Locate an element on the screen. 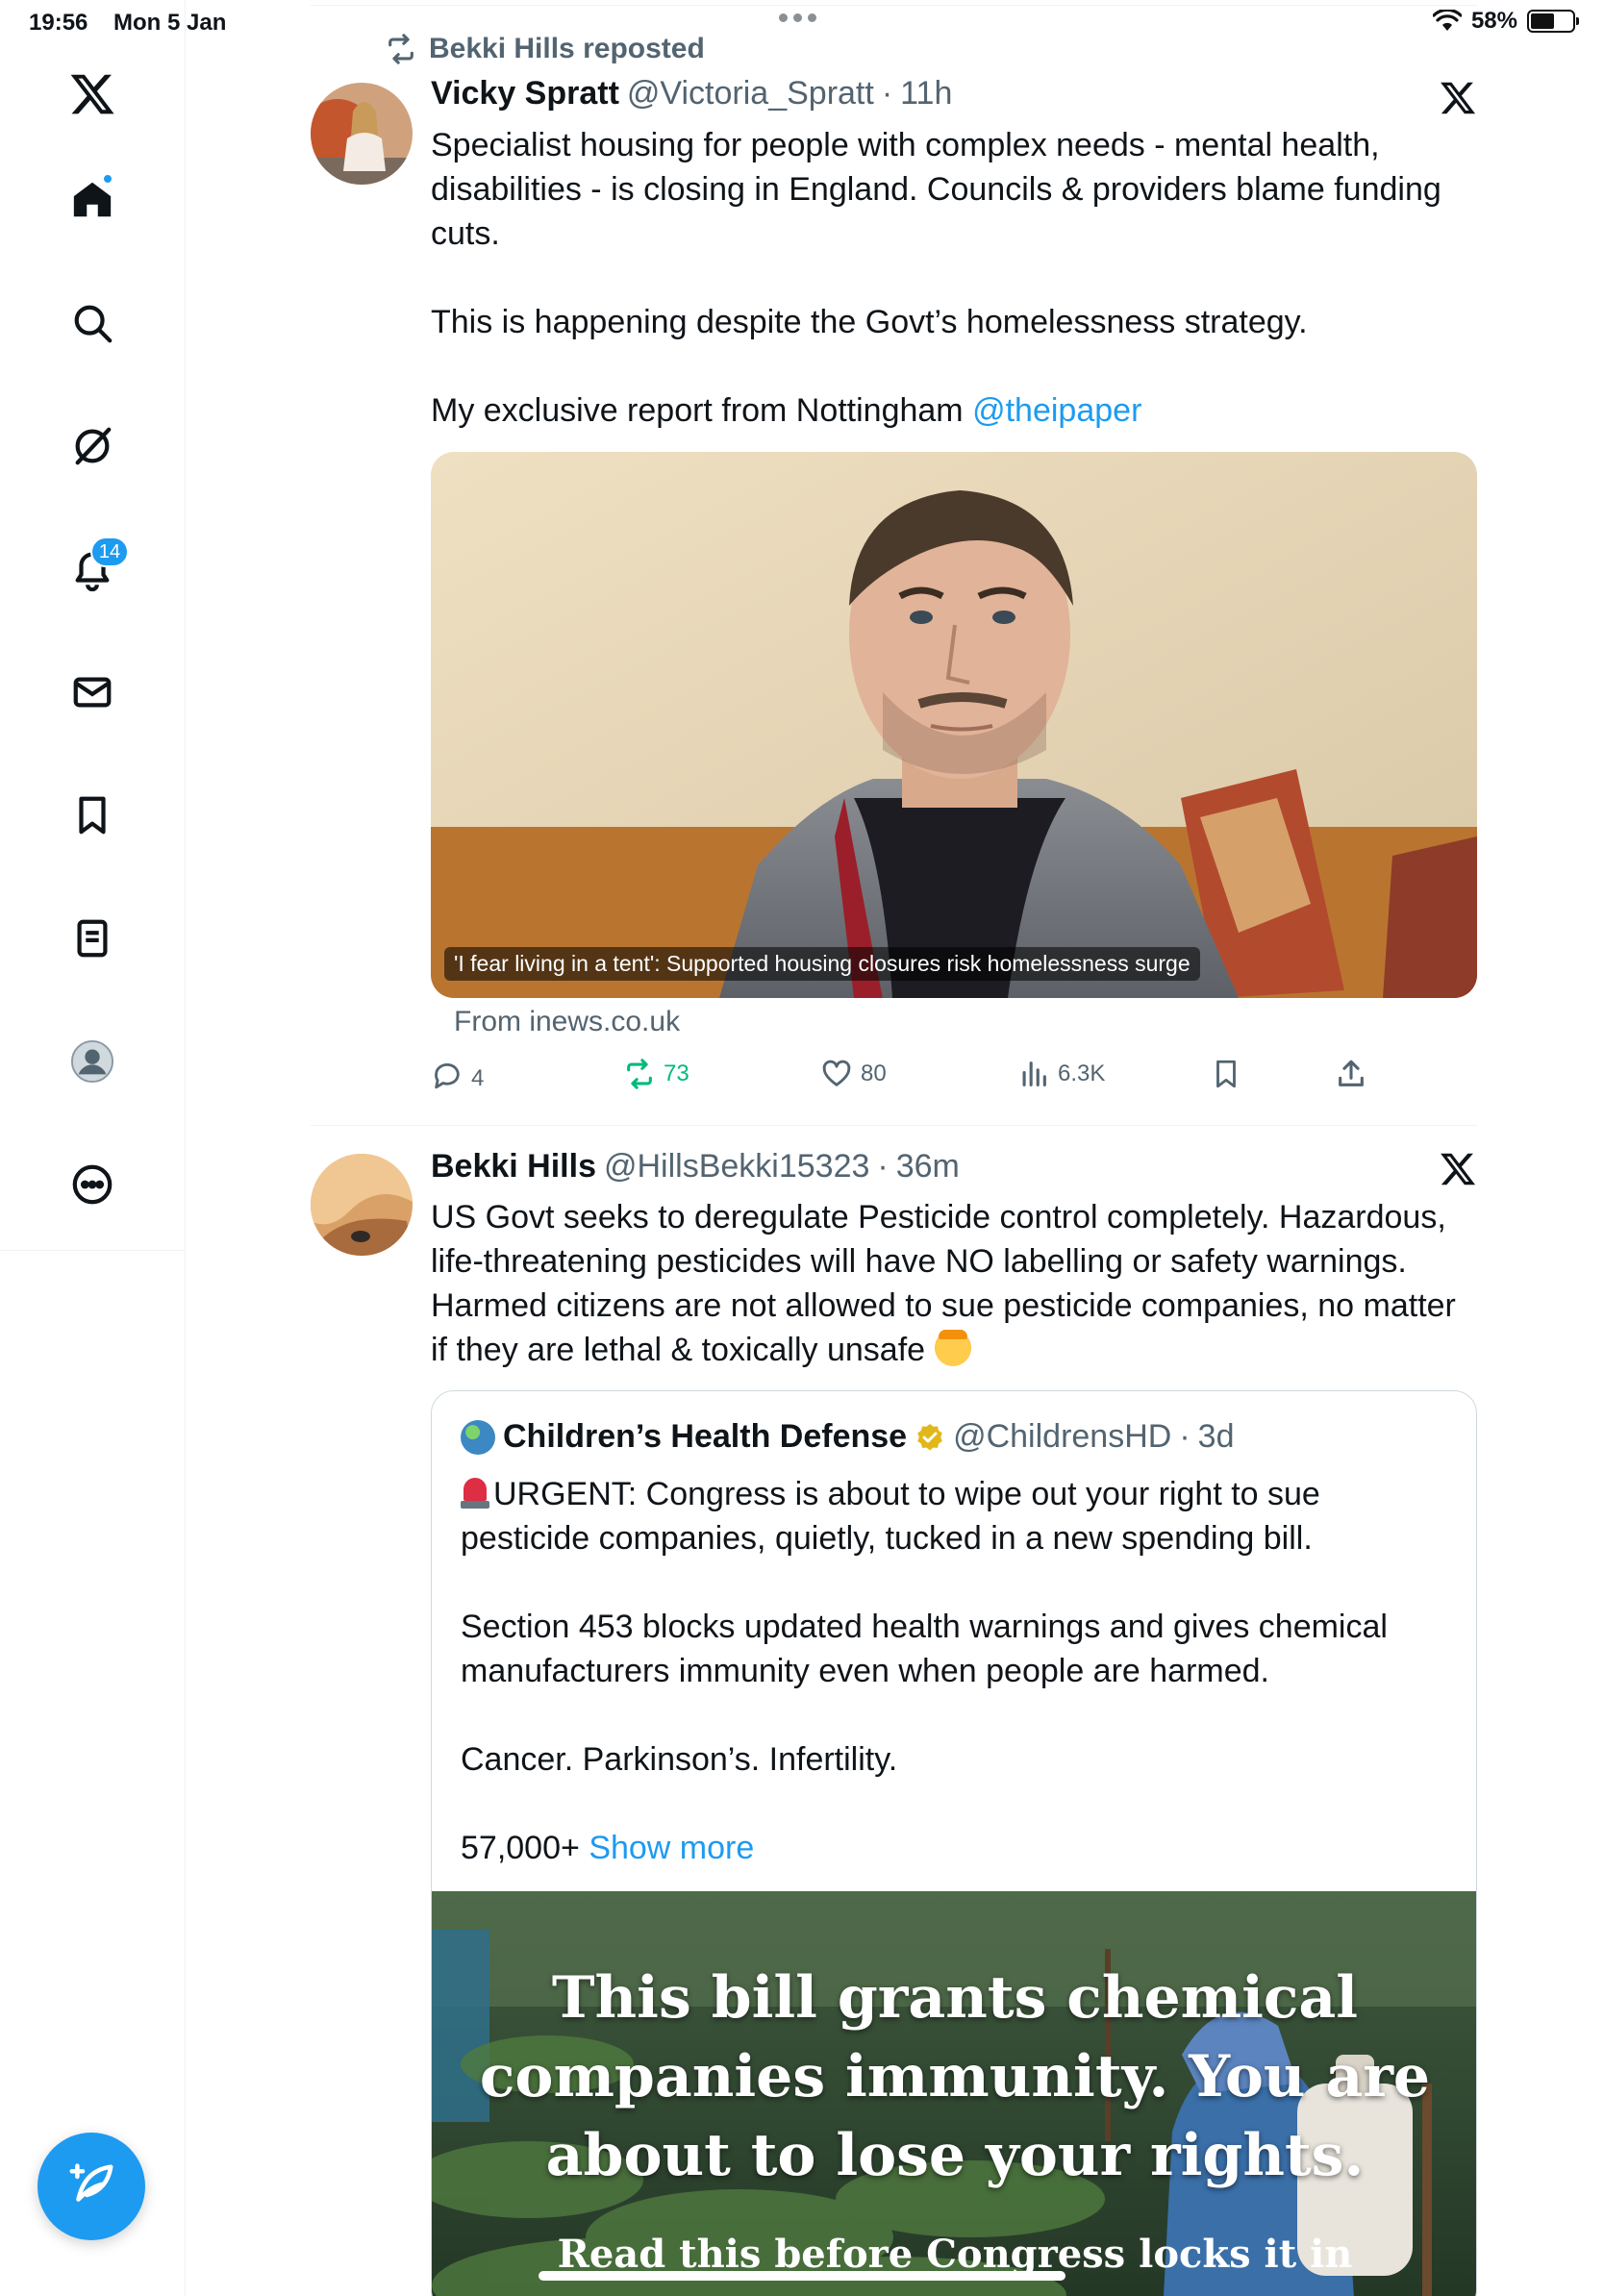 This screenshot has height=2296, width=1604. compose-post-button is located at coordinates (91, 2186).